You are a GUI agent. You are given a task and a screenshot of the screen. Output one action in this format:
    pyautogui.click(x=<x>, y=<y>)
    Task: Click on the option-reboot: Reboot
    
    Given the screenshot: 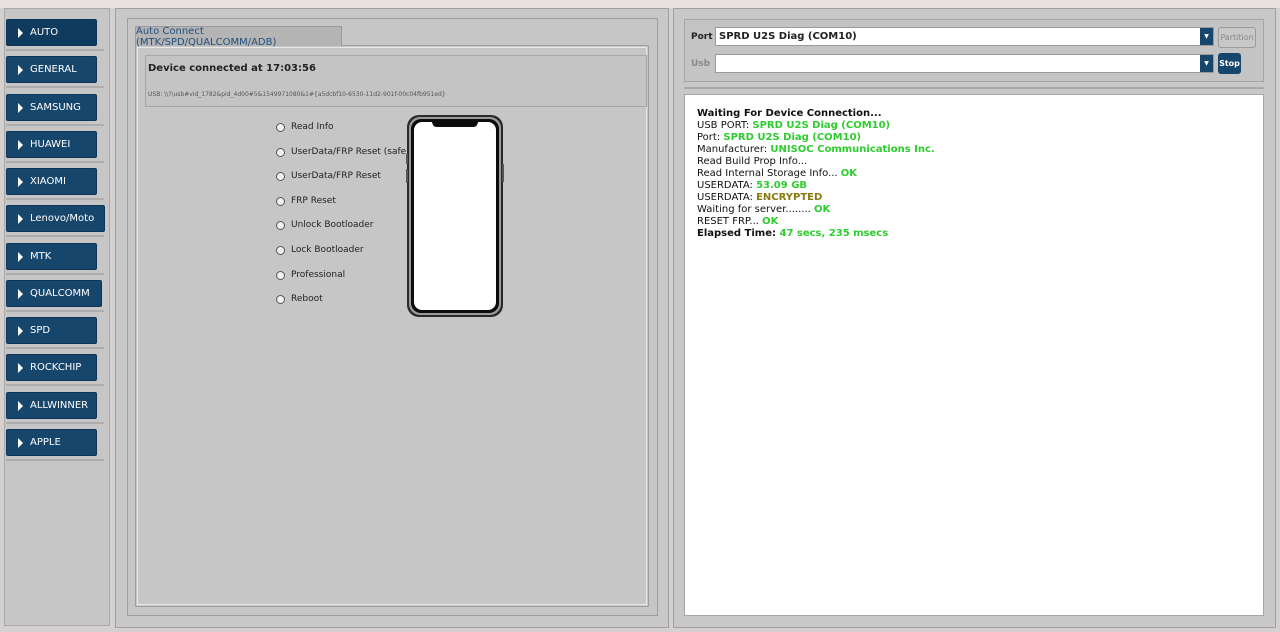 What is the action you would take?
    pyautogui.click(x=299, y=299)
    